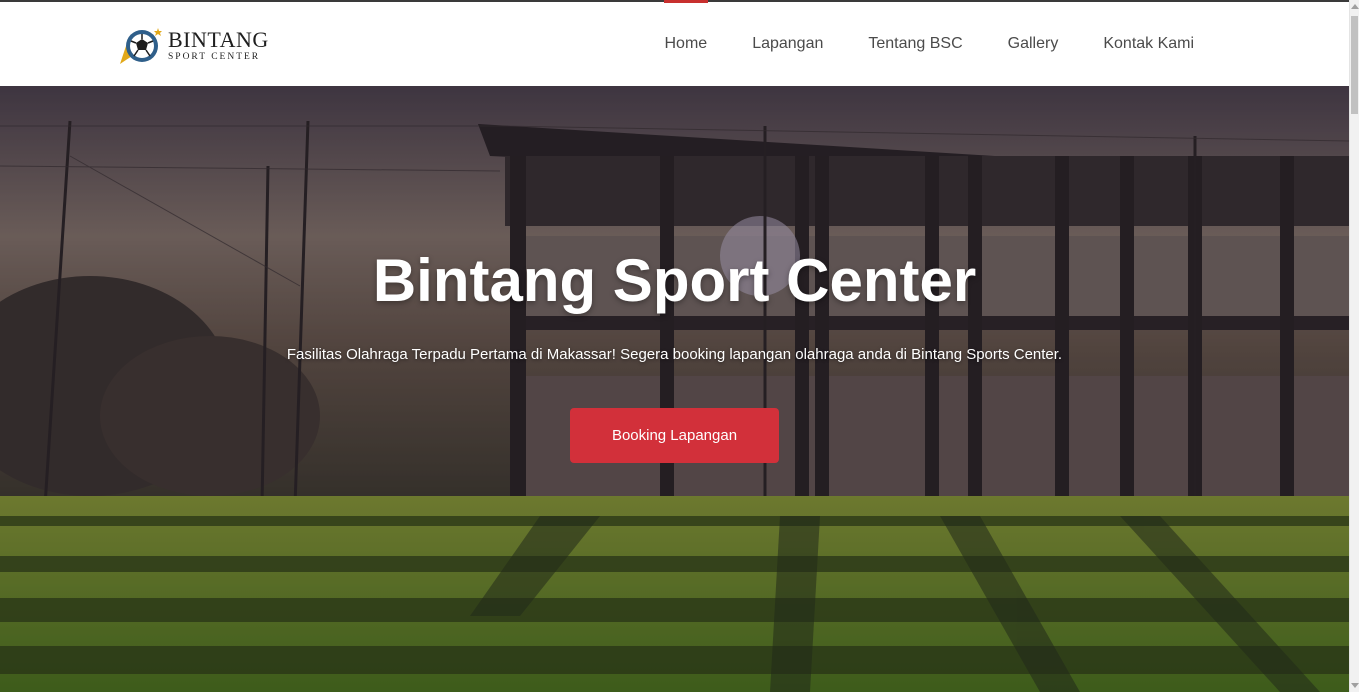 This screenshot has width=1359, height=692. Describe the element at coordinates (915, 44) in the screenshot. I see `nav-item-tentang-bsc: Tentang BSC` at that location.